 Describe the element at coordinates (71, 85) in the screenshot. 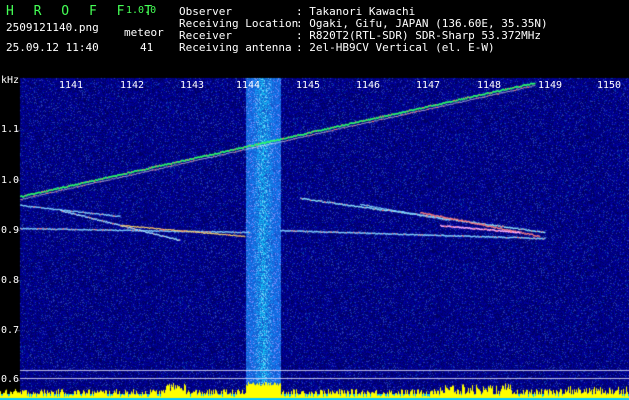

I see `x-tick-label: 1141` at that location.